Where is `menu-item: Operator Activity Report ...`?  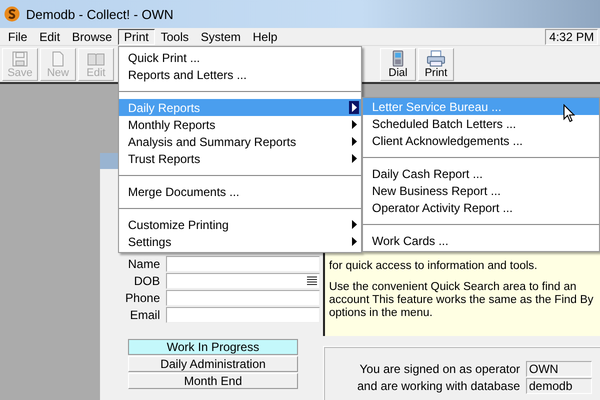
menu-item: Operator Activity Report ... is located at coordinates (481, 207).